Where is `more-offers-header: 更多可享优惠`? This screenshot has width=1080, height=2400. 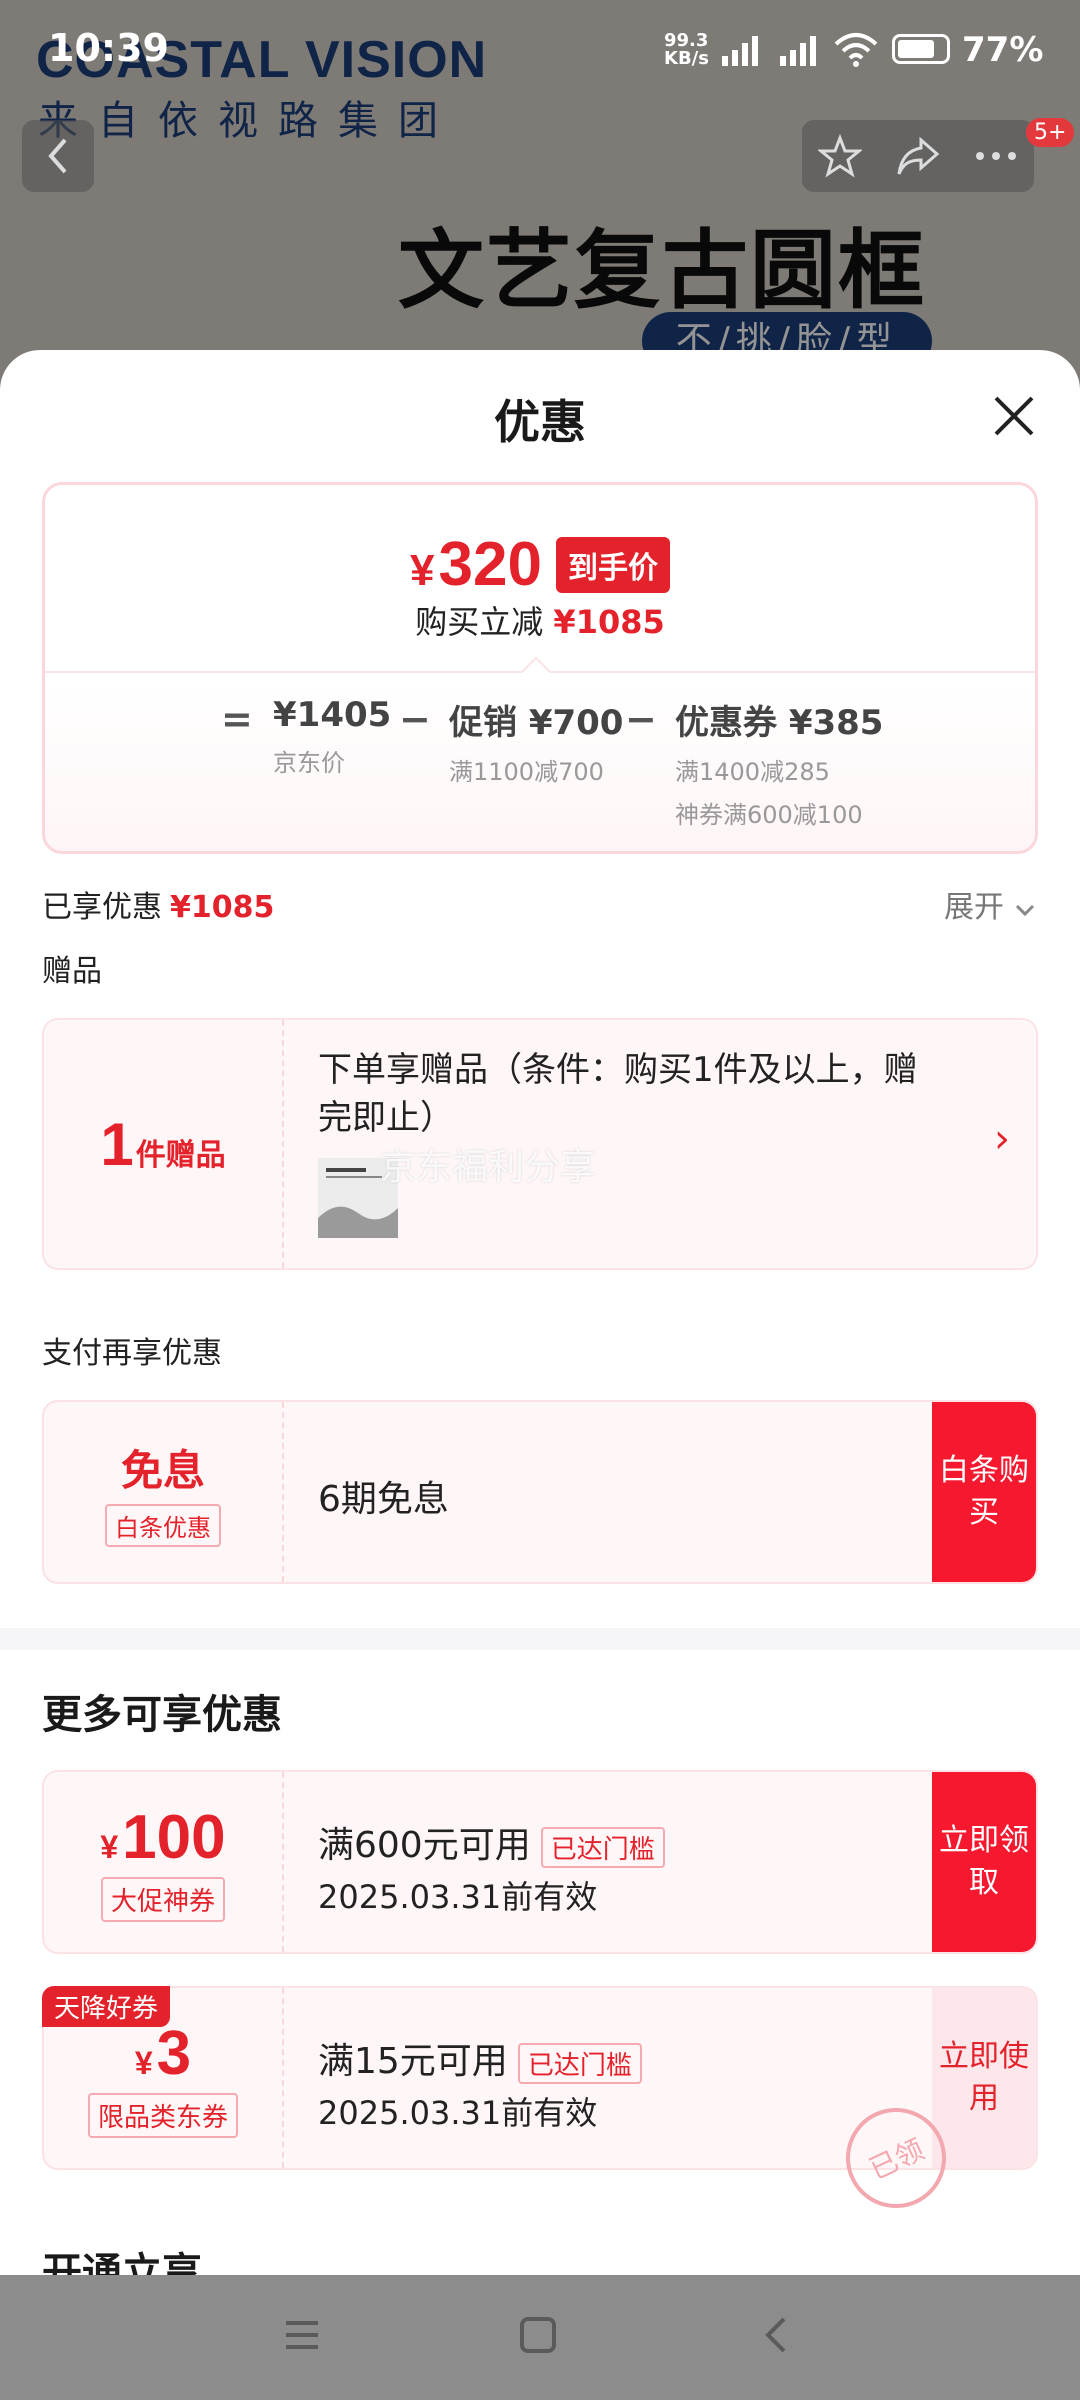 more-offers-header: 更多可享优惠 is located at coordinates (162, 1715).